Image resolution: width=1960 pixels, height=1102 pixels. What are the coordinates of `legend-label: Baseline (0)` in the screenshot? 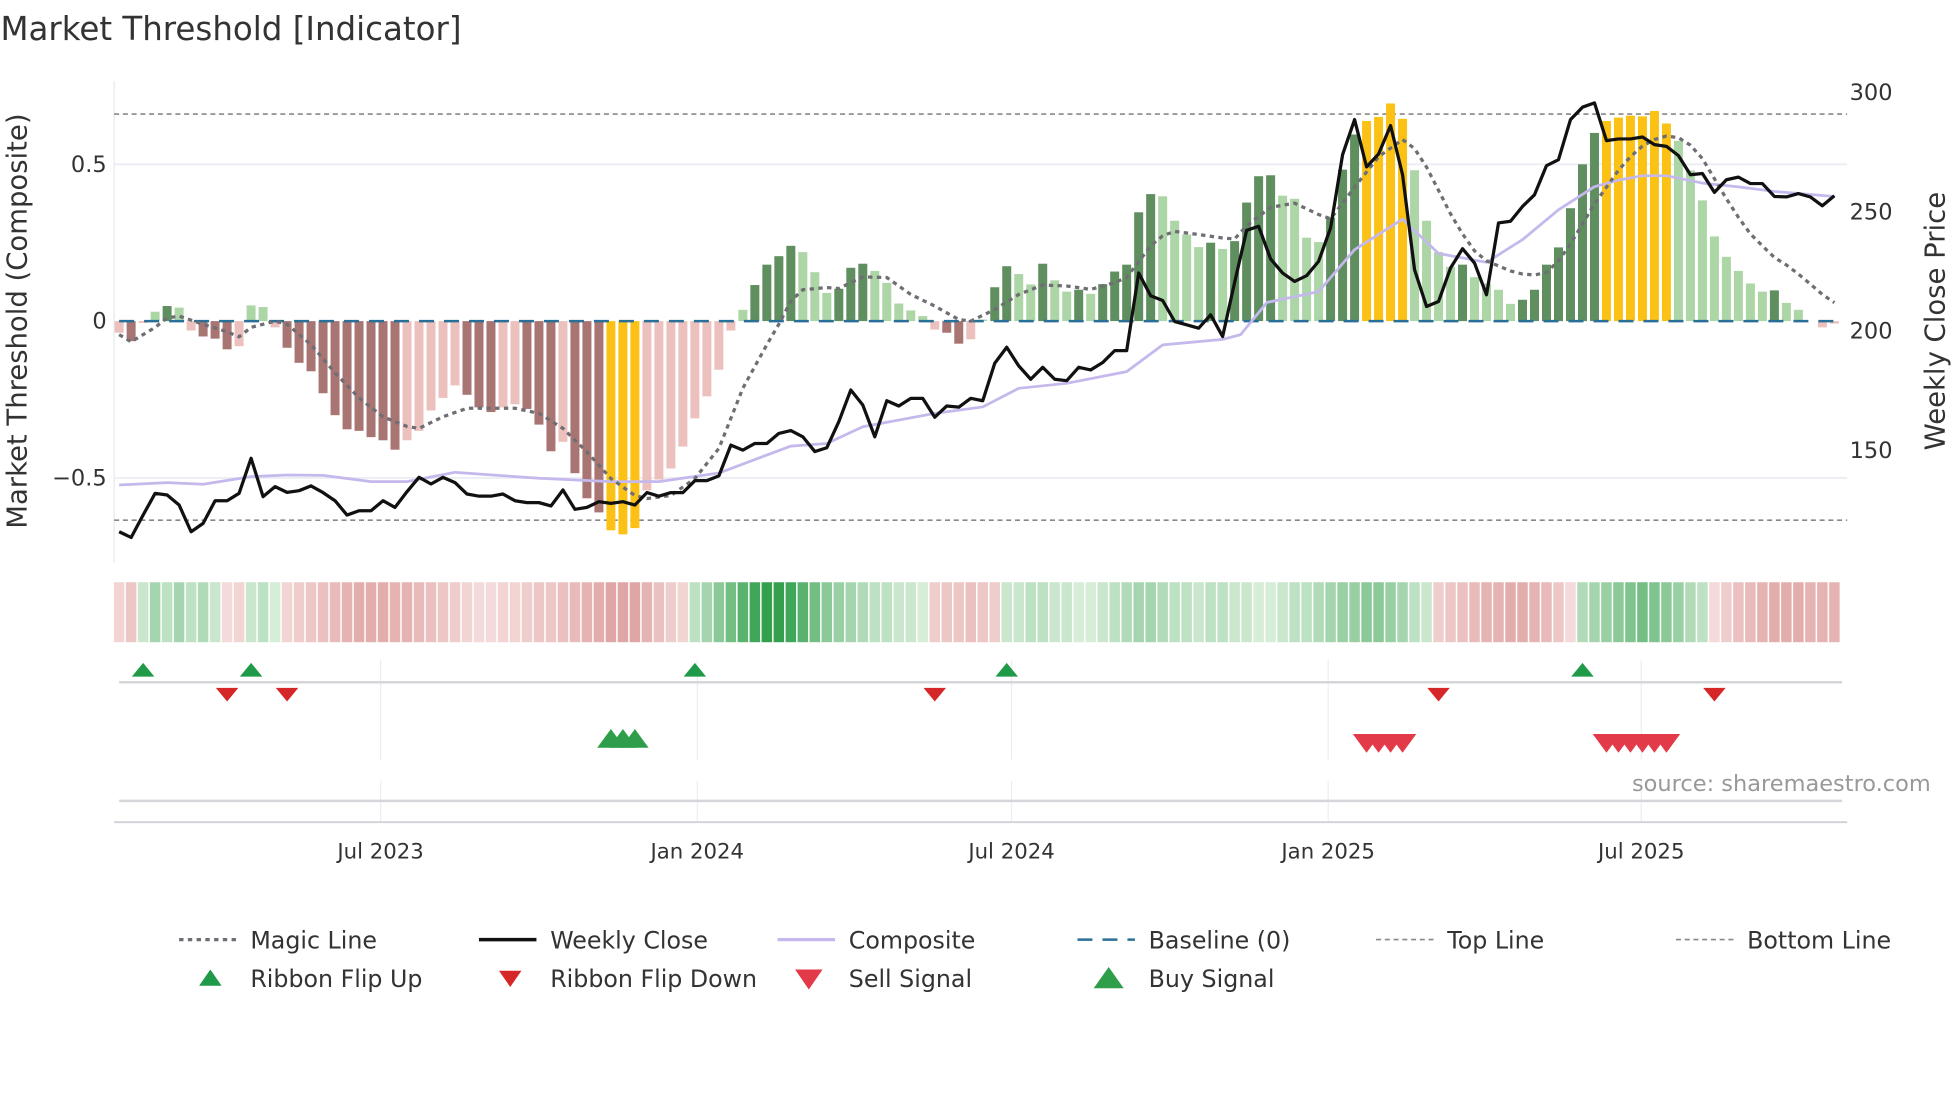 It's located at (1220, 940).